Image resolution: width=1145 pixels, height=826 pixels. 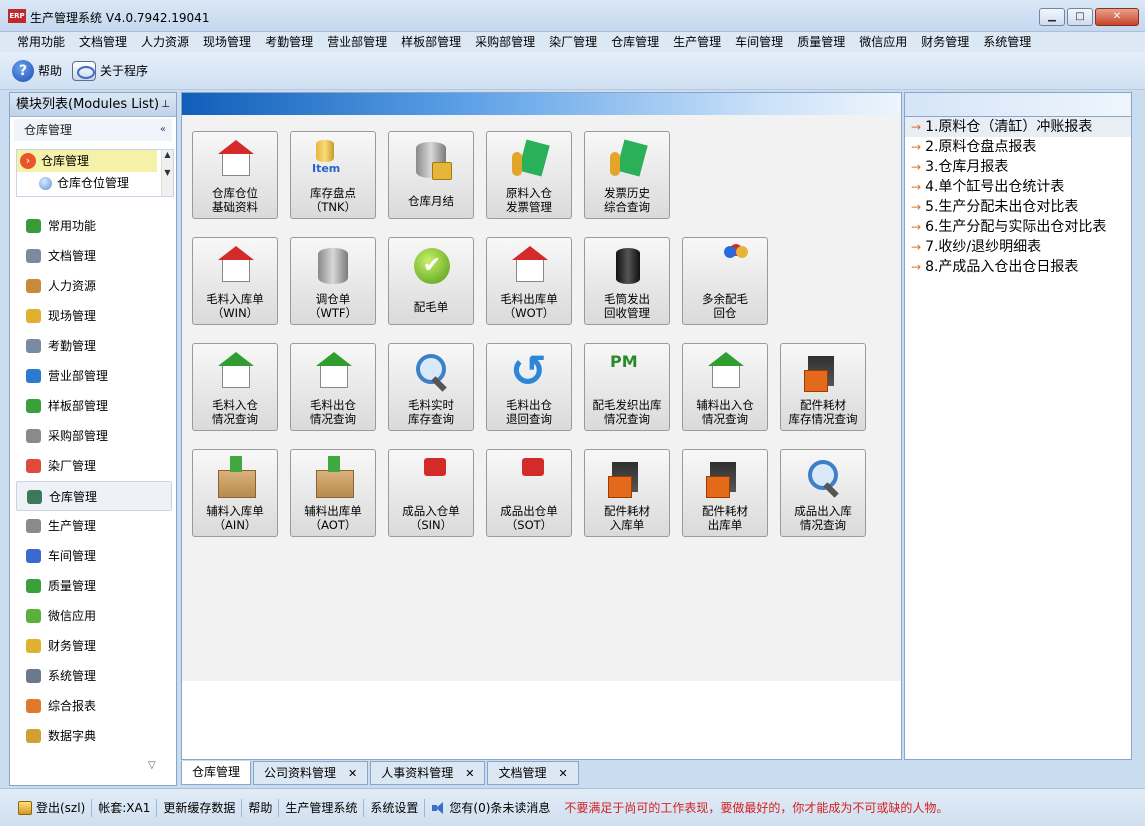 What do you see at coordinates (311, 773) in the screenshot?
I see `document-tab: 公司资料管理 ✕` at bounding box center [311, 773].